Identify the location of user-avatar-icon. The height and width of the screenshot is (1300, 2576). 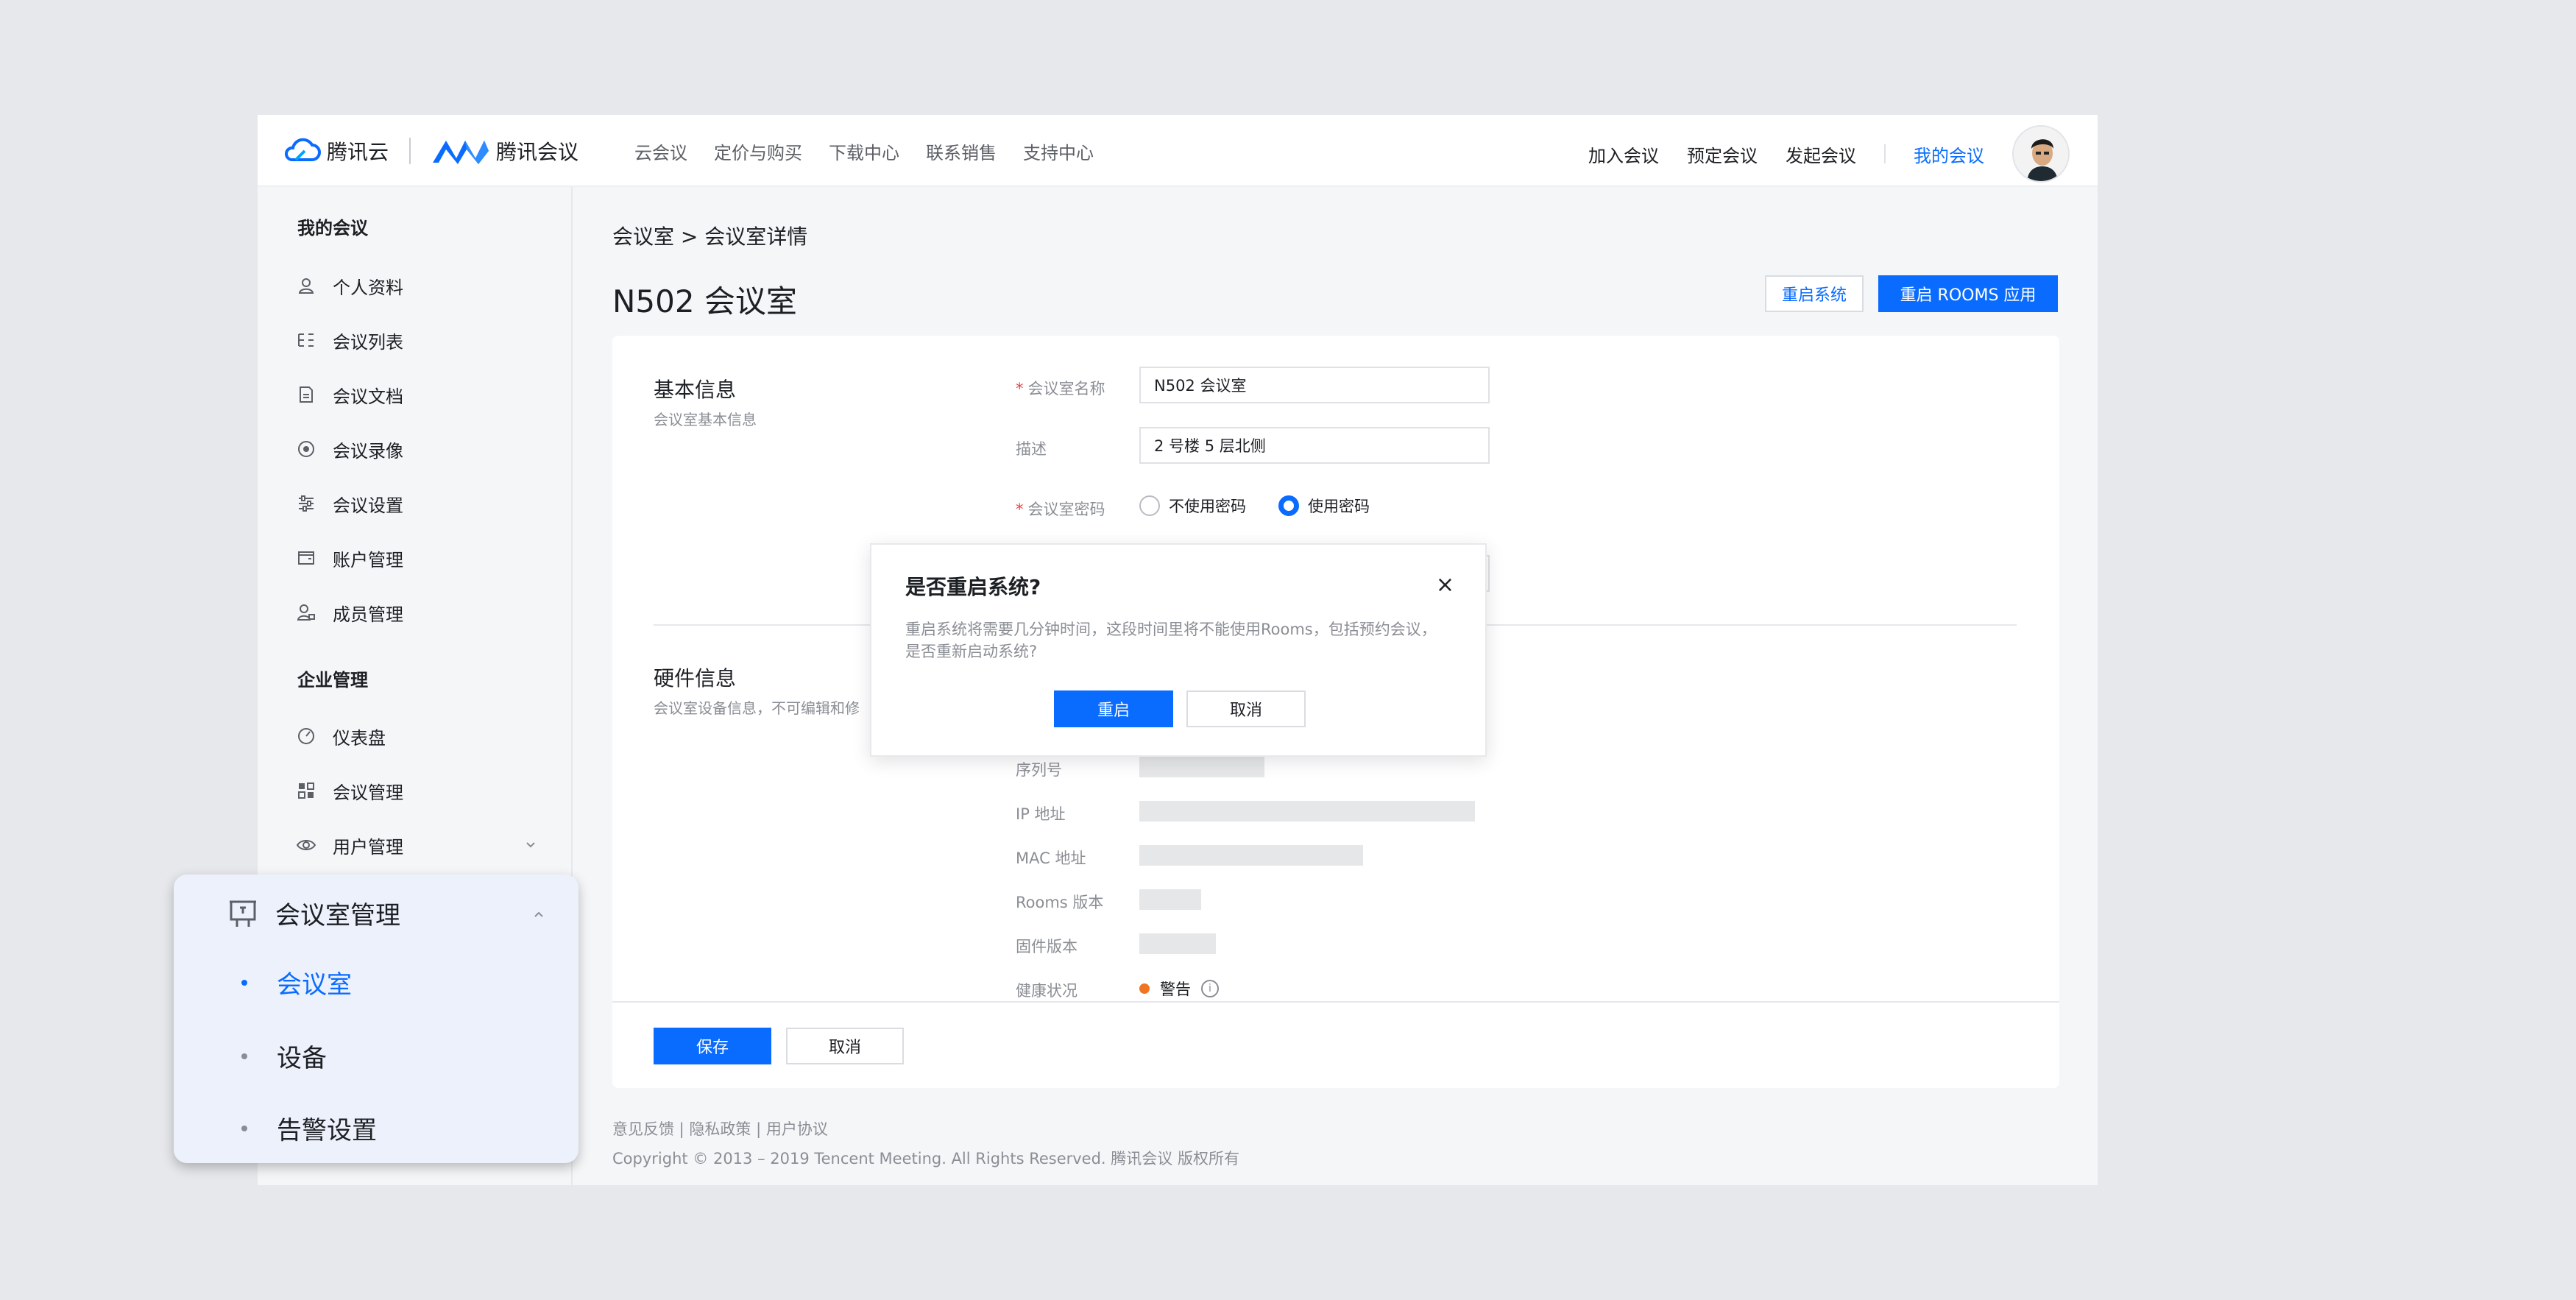
(2041, 154).